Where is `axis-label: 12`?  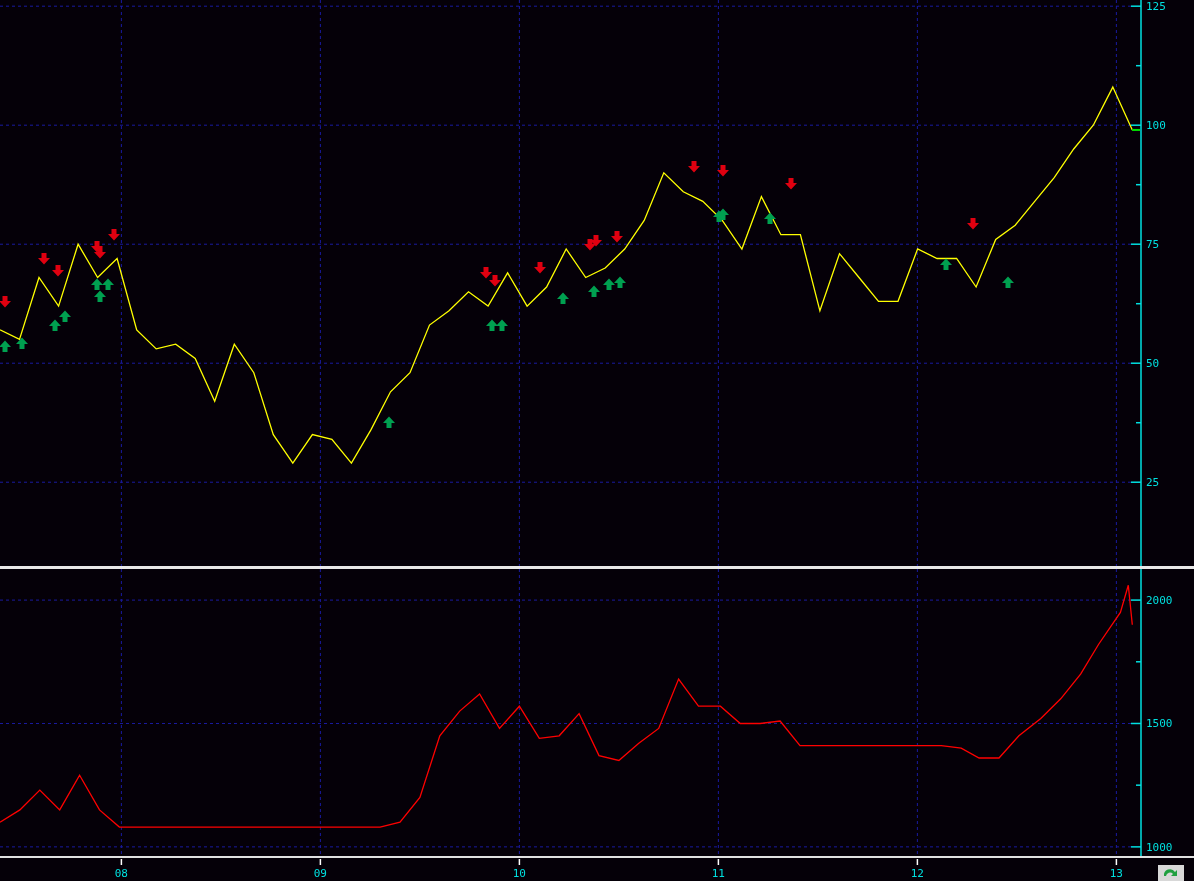 axis-label: 12 is located at coordinates (917, 873).